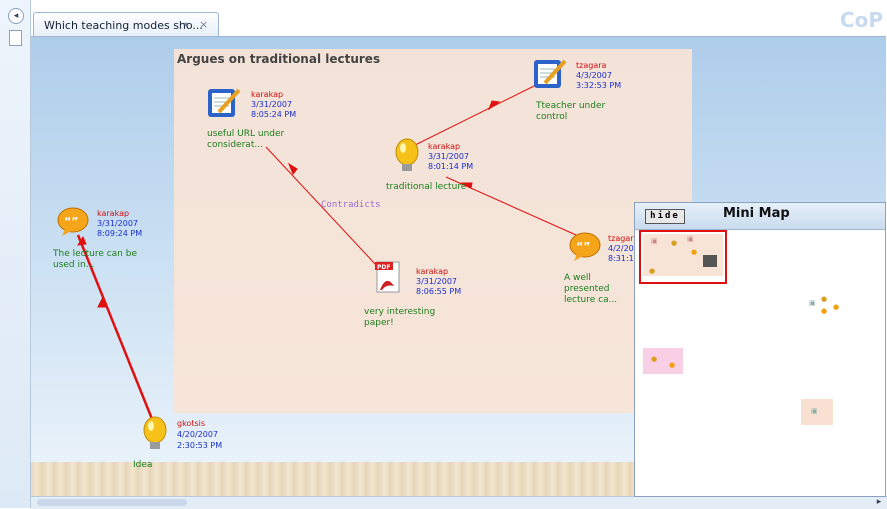 This screenshot has width=887, height=509. I want to click on node-time: 3:32:53 PM, so click(599, 85).